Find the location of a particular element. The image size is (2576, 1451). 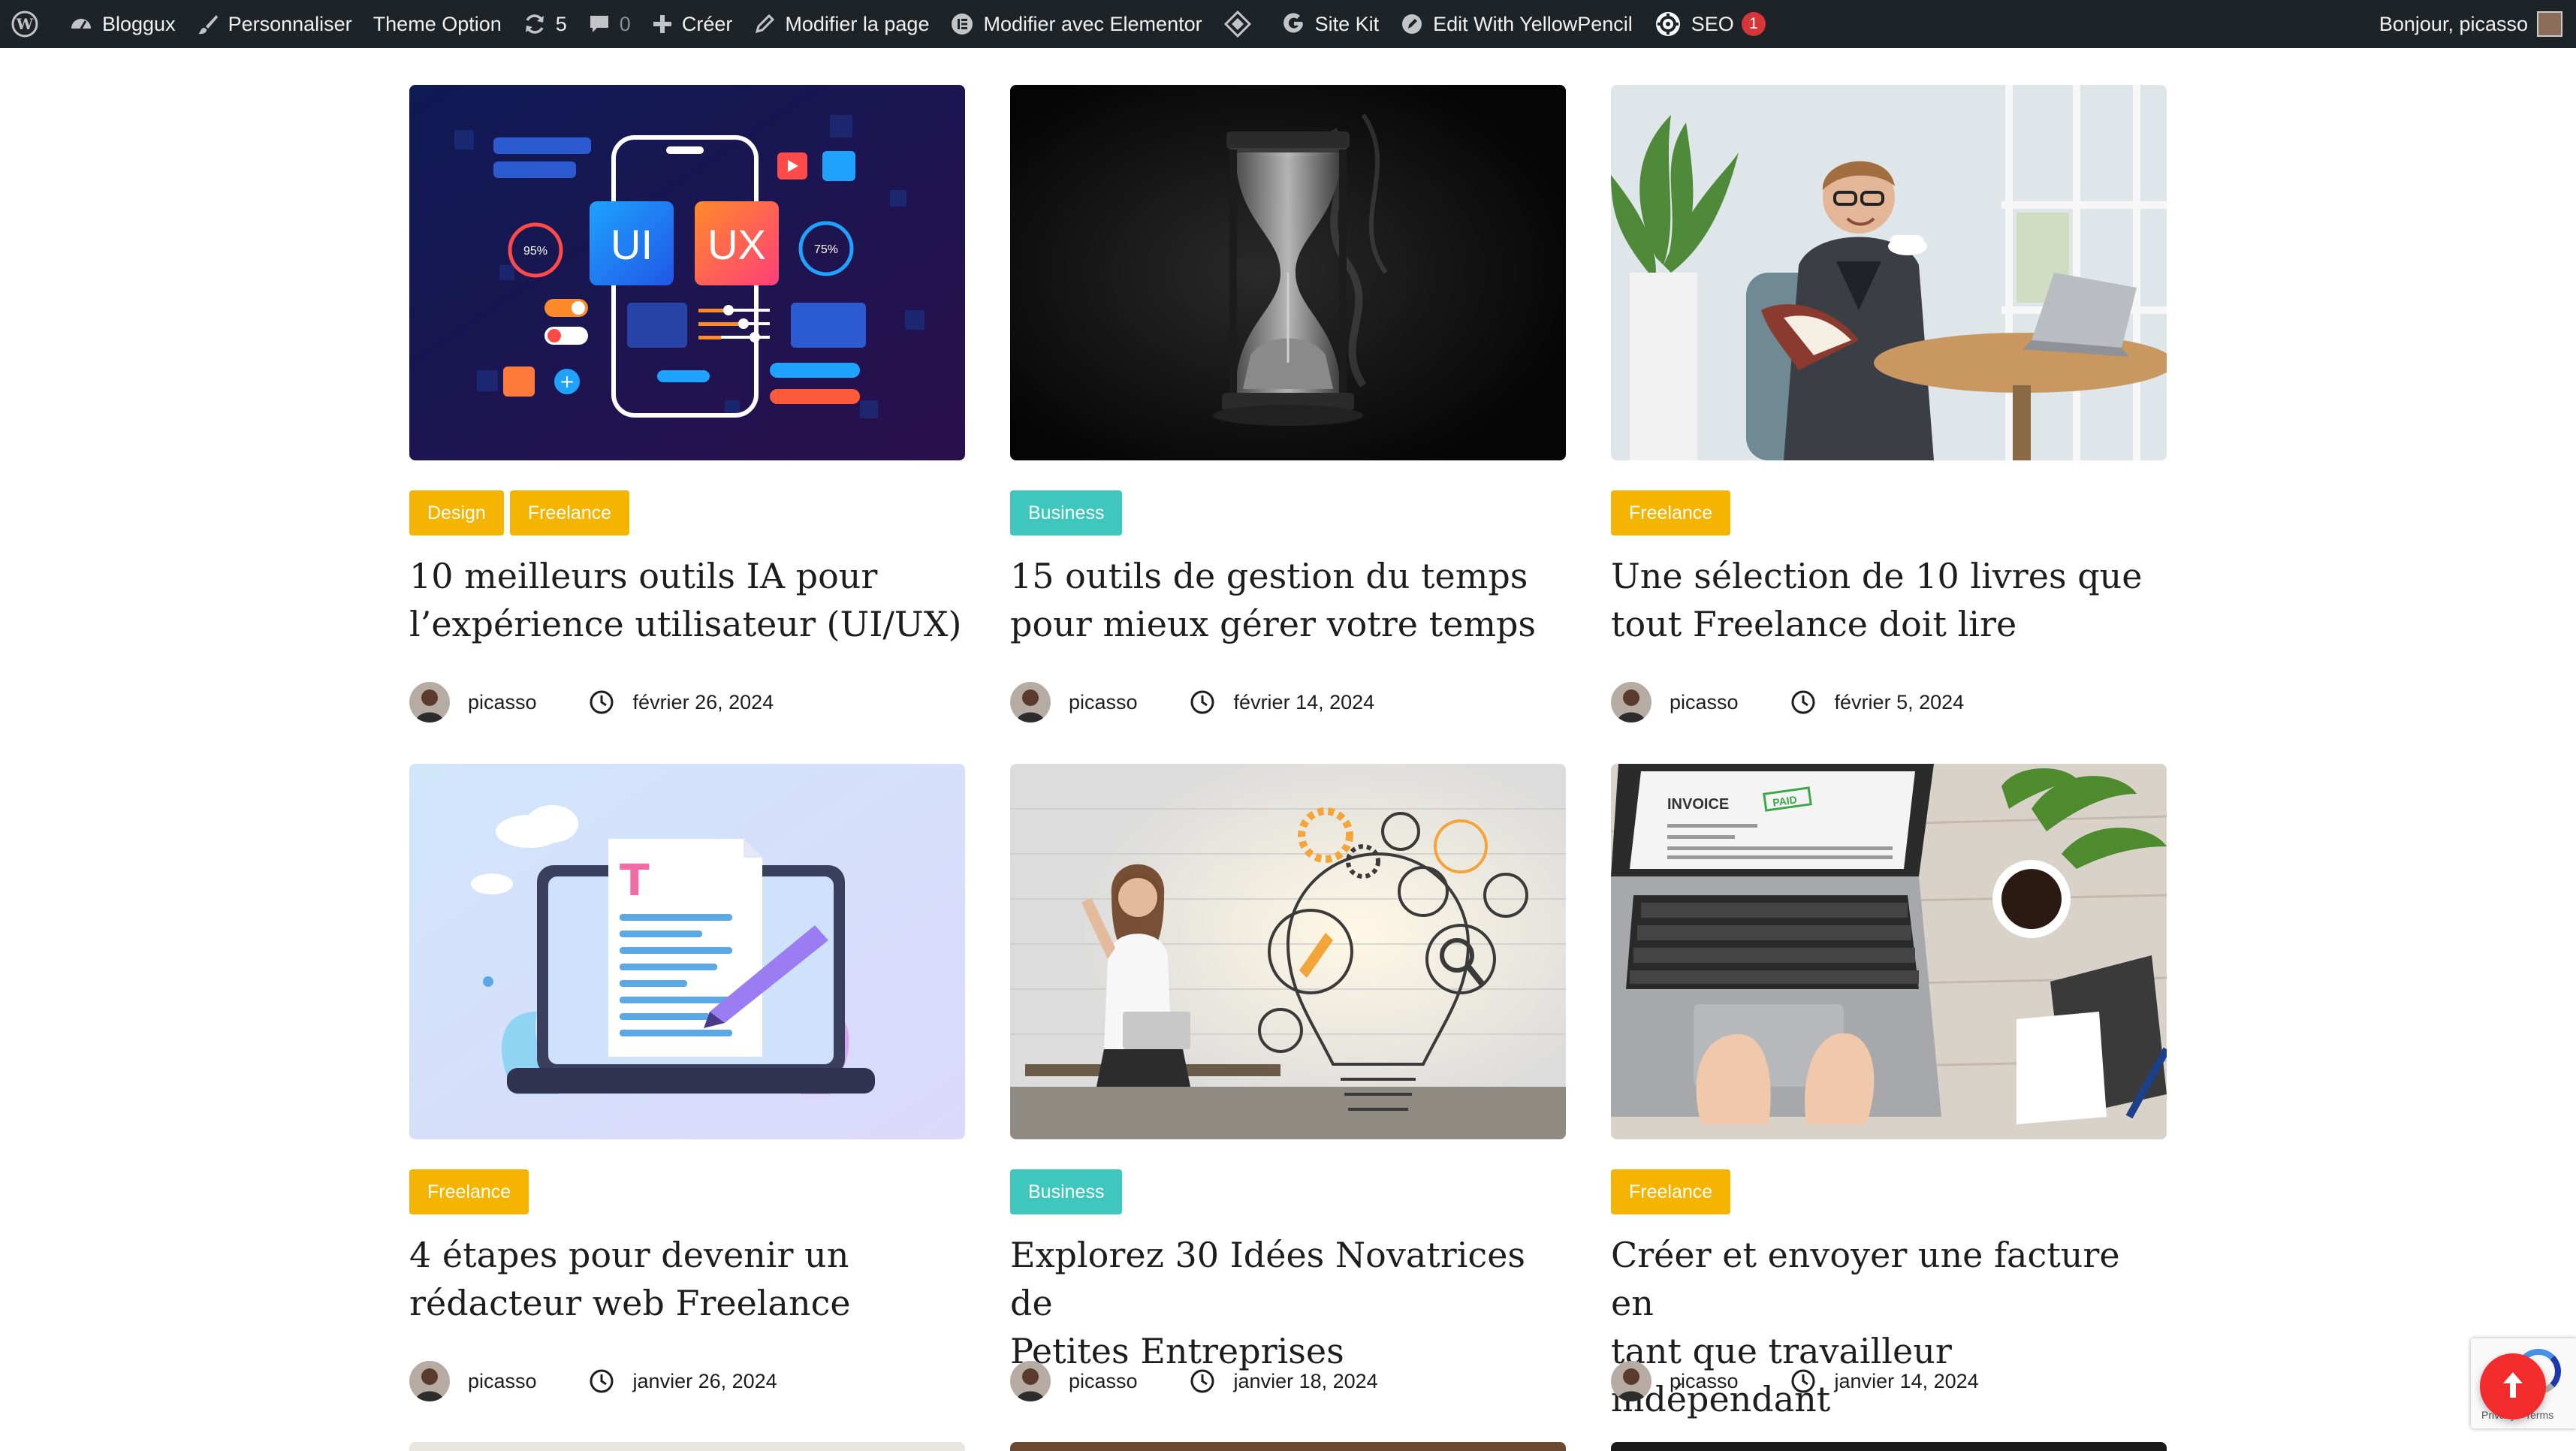

updates-count: 5 is located at coordinates (561, 23).